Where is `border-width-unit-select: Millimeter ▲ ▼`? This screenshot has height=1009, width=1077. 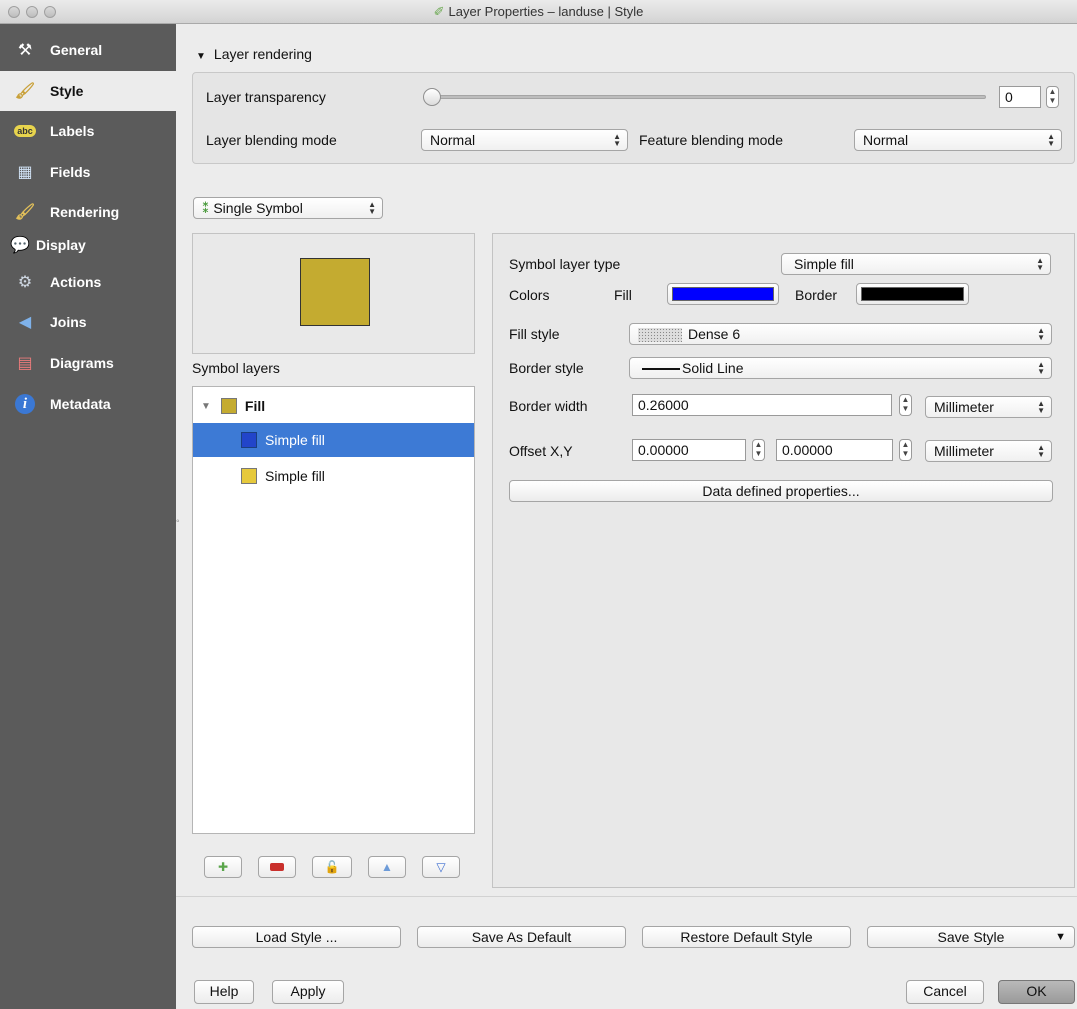
border-width-unit-select: Millimeter ▲ ▼ is located at coordinates (988, 407).